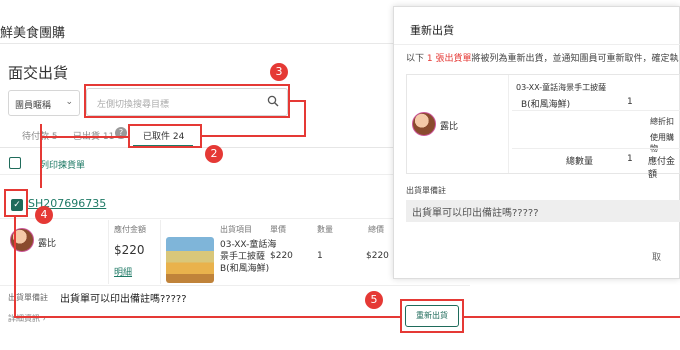 The height and width of the screenshot is (350, 680). I want to click on dialog-cancel-button: 取, so click(656, 256).